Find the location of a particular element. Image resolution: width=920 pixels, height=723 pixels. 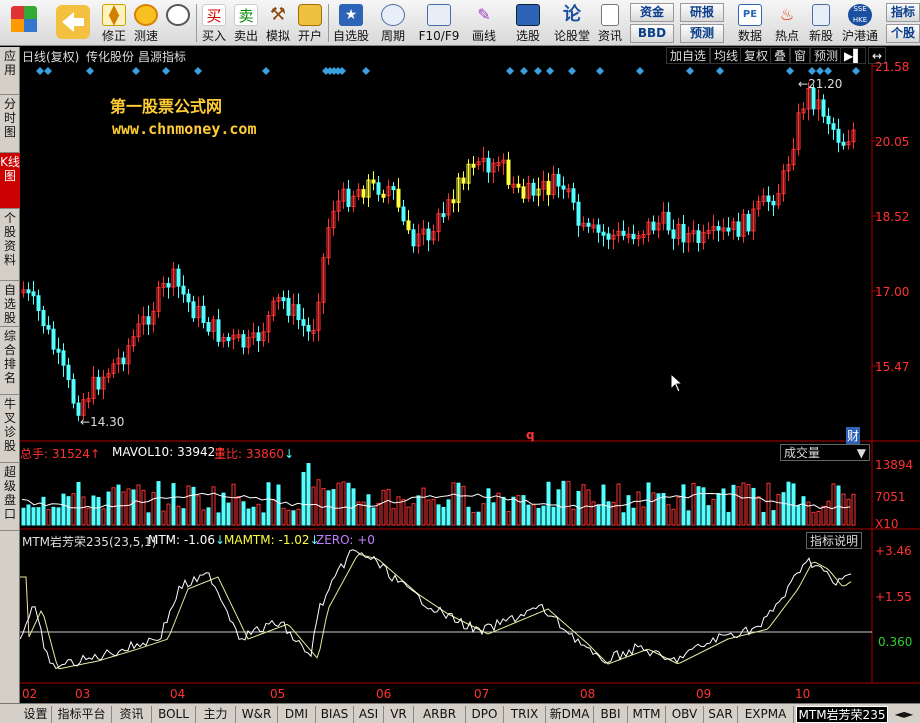

indicator-button: 指标 is located at coordinates (903, 12).